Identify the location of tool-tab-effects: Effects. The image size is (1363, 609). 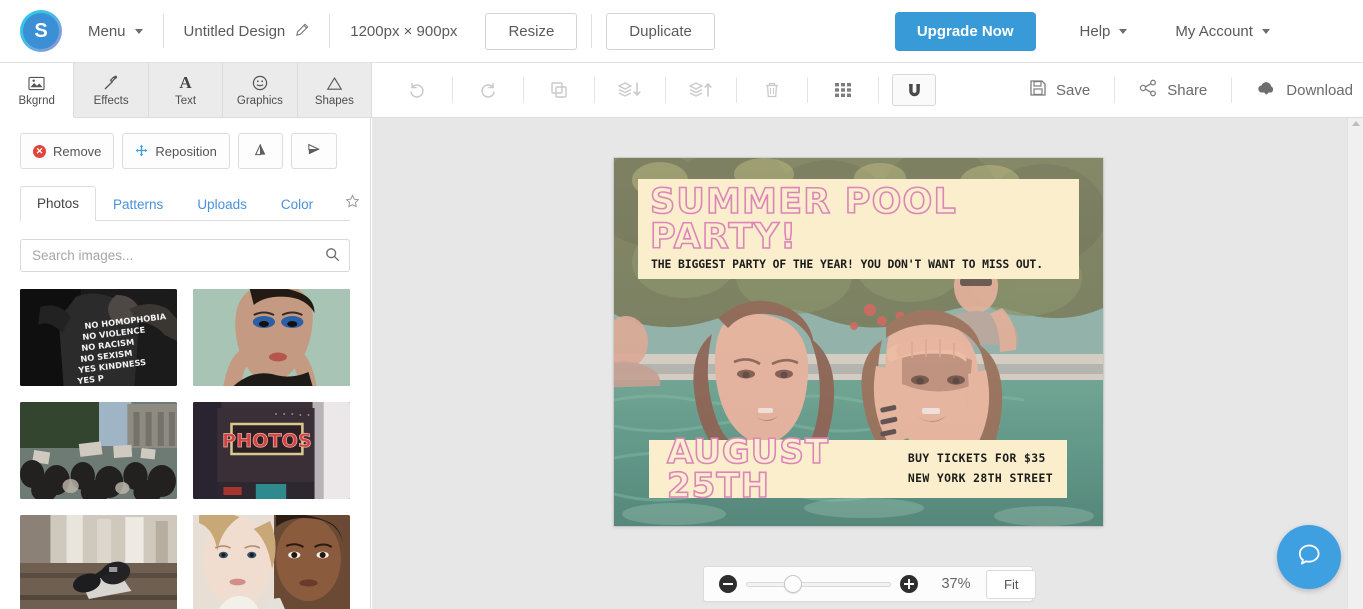
(111, 90).